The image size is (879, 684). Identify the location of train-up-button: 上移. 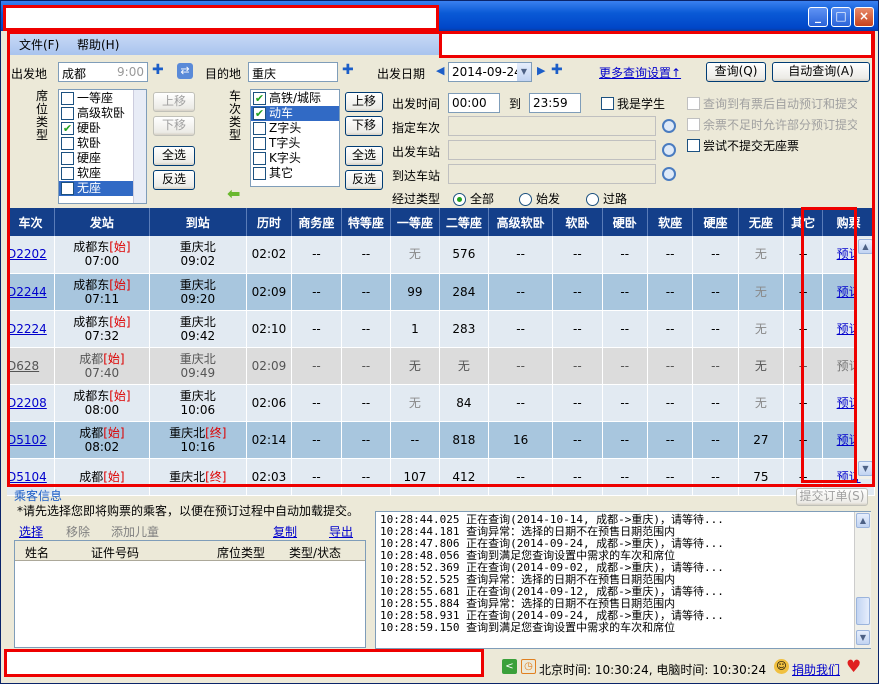
(364, 102).